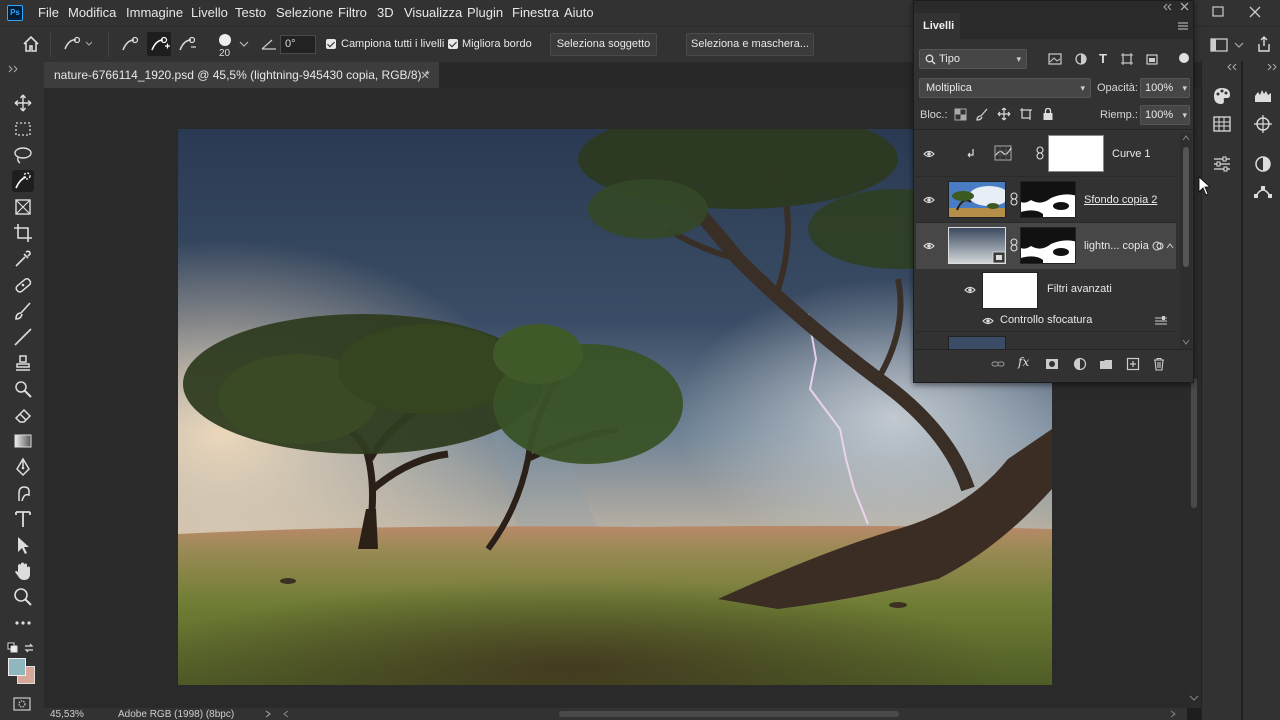 This screenshot has height=720, width=1280. Describe the element at coordinates (23, 597) in the screenshot. I see `zoom-tool` at that location.